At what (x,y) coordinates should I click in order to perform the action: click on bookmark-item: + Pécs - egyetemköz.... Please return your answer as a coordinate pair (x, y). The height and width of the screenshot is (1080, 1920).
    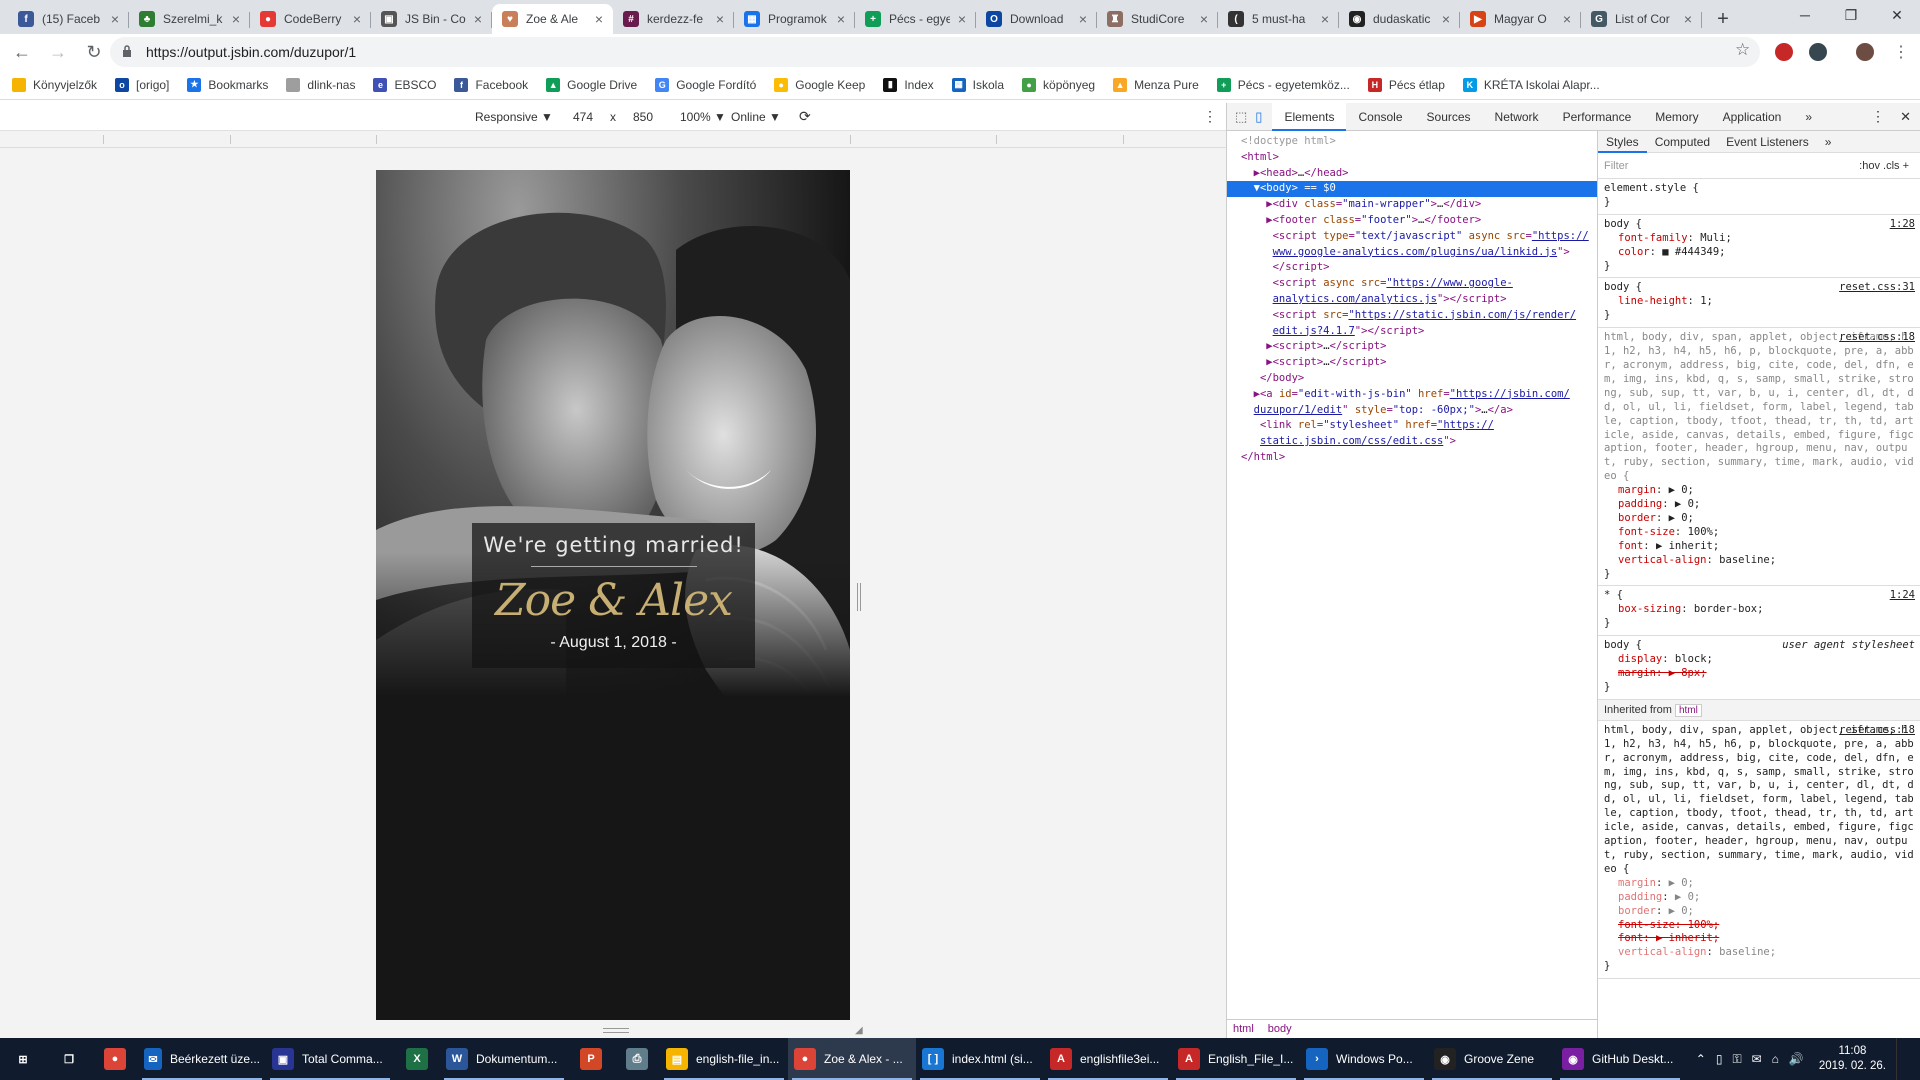
    Looking at the image, I should click on (1283, 84).